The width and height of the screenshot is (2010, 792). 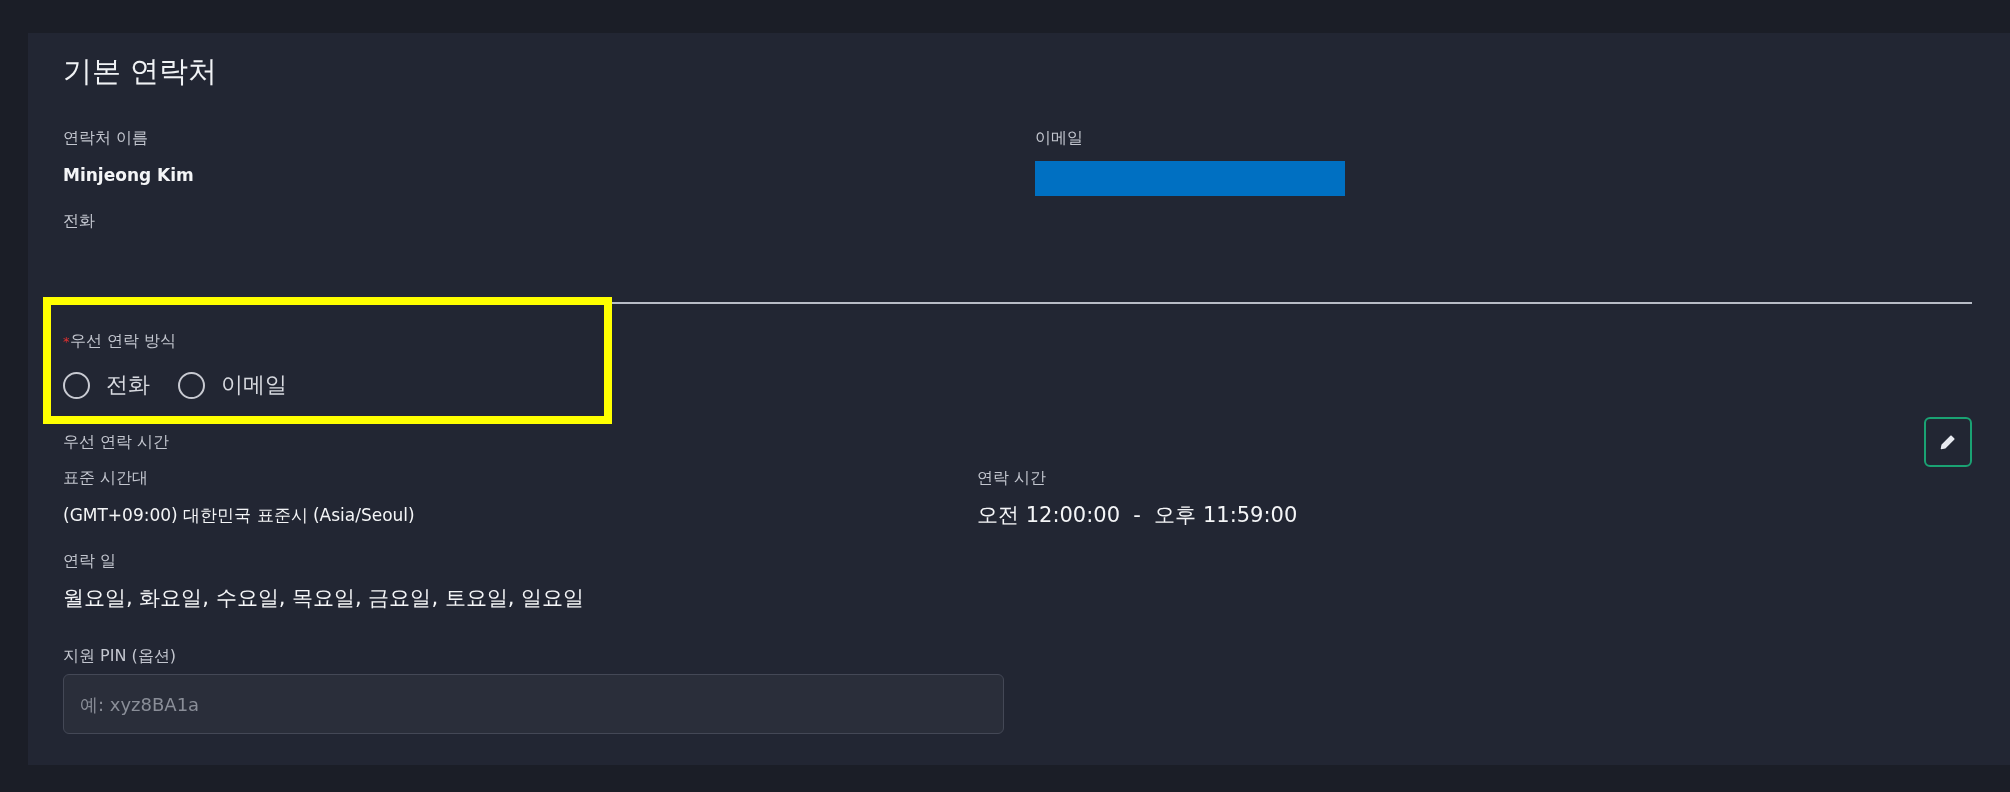 I want to click on field-label: *우선 연락 방식, so click(x=120, y=341).